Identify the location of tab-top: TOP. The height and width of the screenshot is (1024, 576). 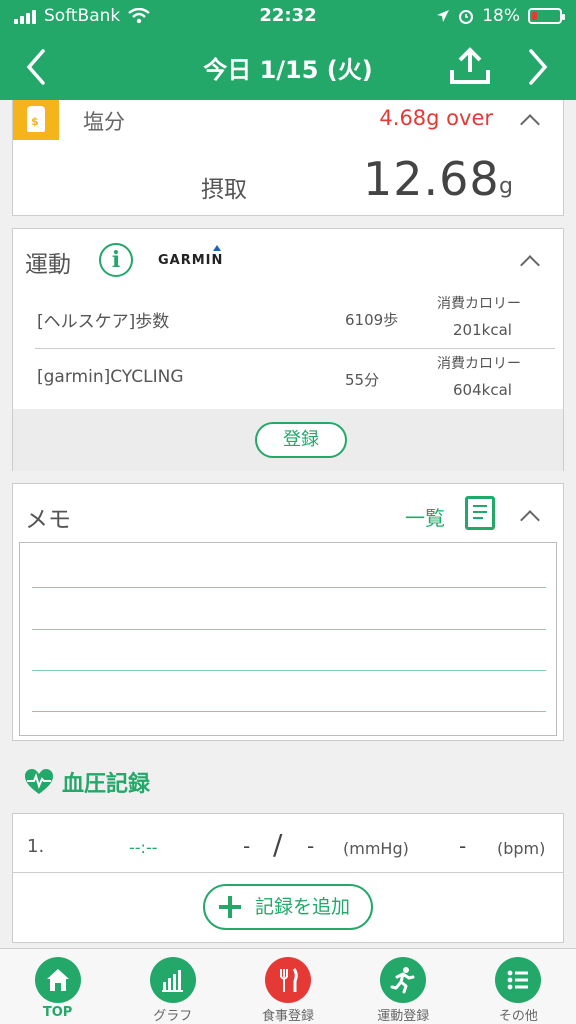
(57, 986).